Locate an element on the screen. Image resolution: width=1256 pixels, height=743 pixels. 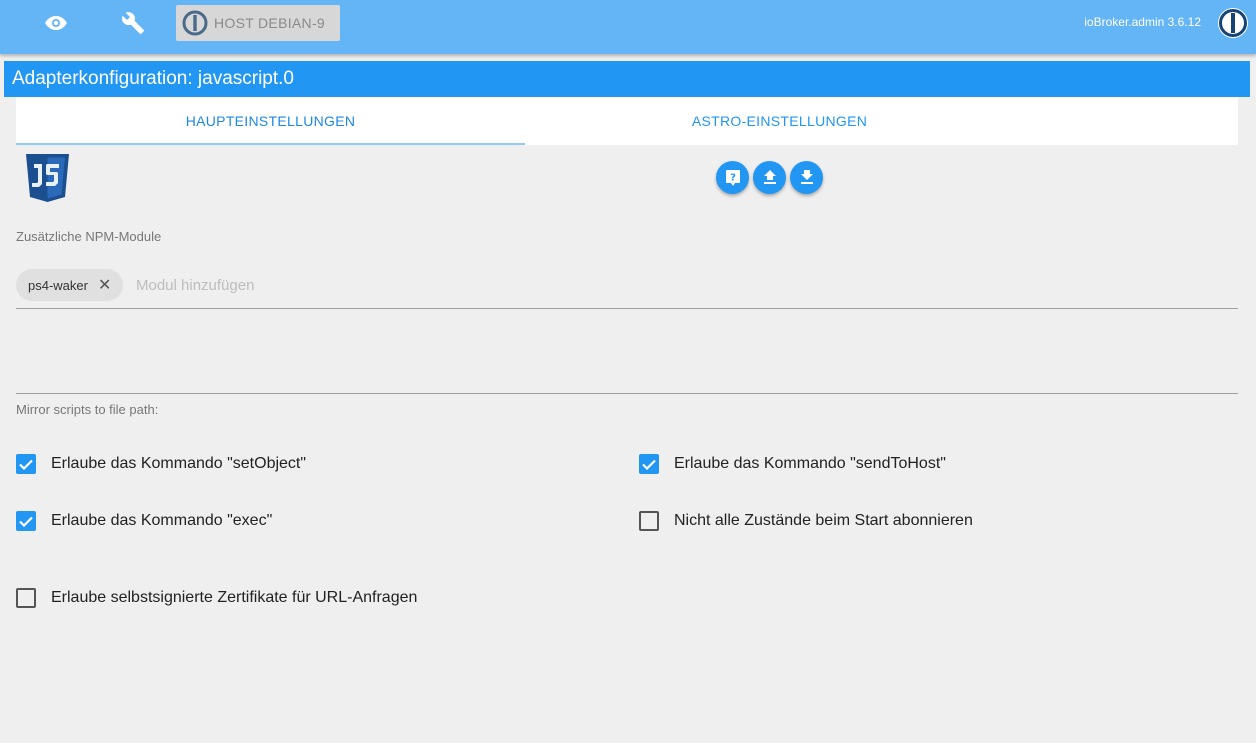
download-icon is located at coordinates (806, 176).